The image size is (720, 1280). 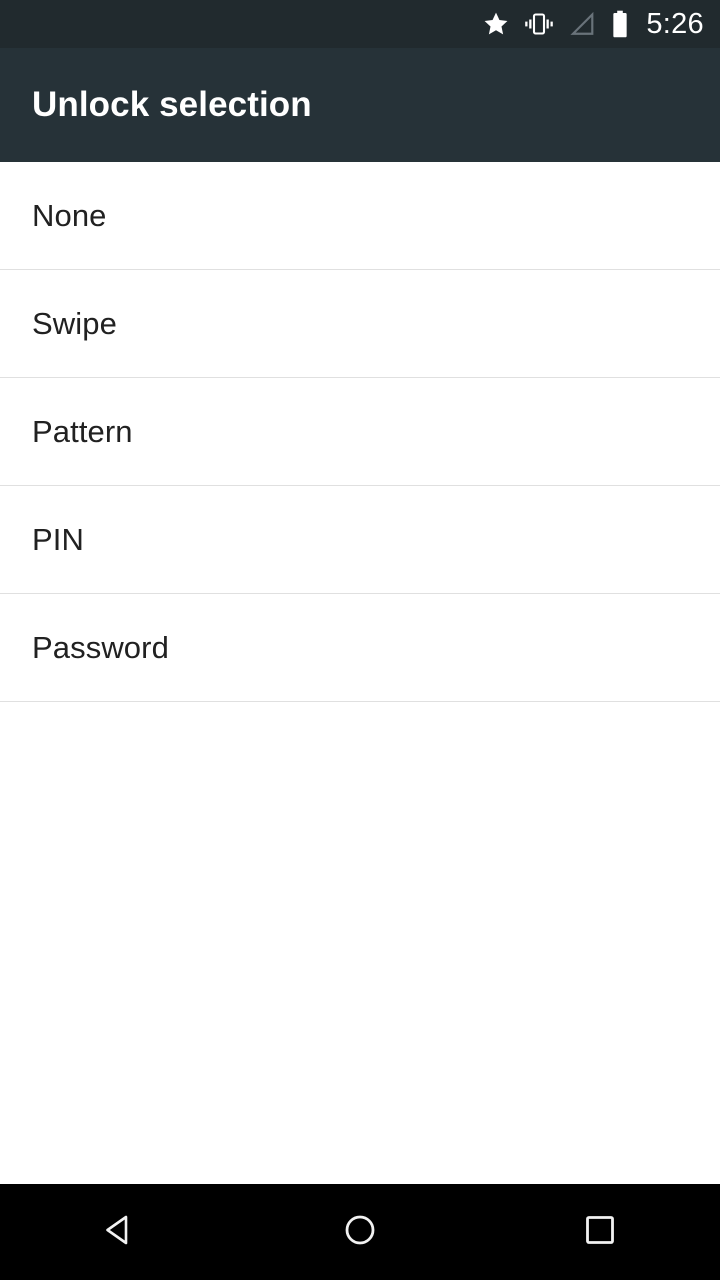 What do you see at coordinates (360, 324) in the screenshot?
I see `list-item-swipe: Swipe` at bounding box center [360, 324].